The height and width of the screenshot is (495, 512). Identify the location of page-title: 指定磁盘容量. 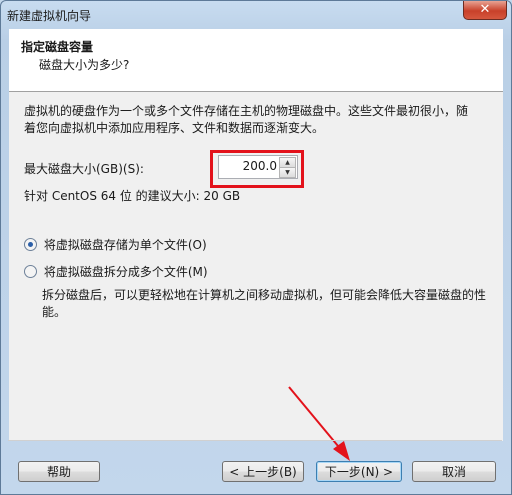
(57, 47).